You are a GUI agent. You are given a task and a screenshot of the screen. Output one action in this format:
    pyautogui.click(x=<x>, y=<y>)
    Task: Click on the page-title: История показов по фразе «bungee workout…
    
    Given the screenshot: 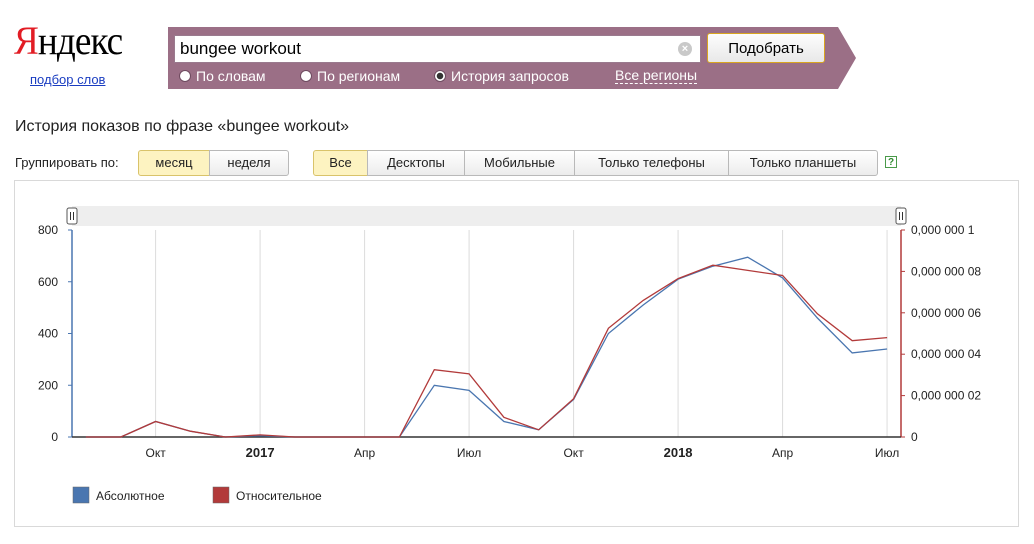 What is the action you would take?
    pyautogui.click(x=182, y=126)
    